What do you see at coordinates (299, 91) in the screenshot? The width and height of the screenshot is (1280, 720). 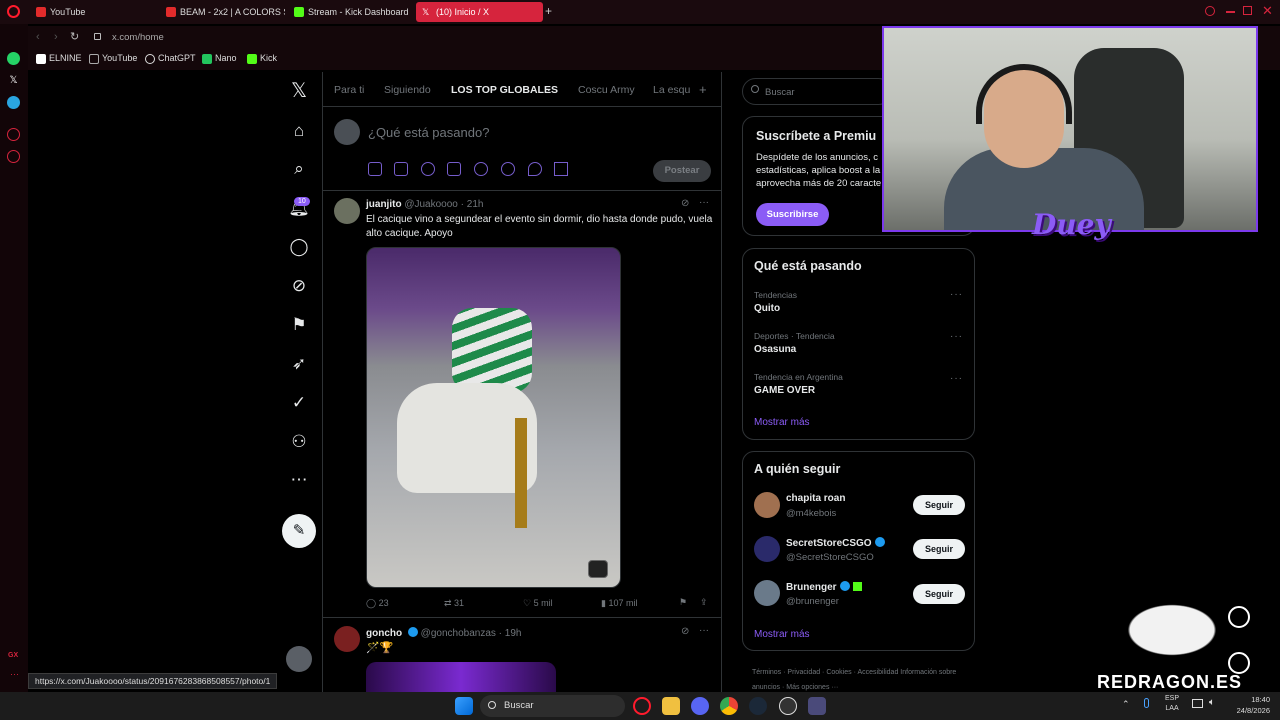 I see `x-logo-icon: 𝕏` at bounding box center [299, 91].